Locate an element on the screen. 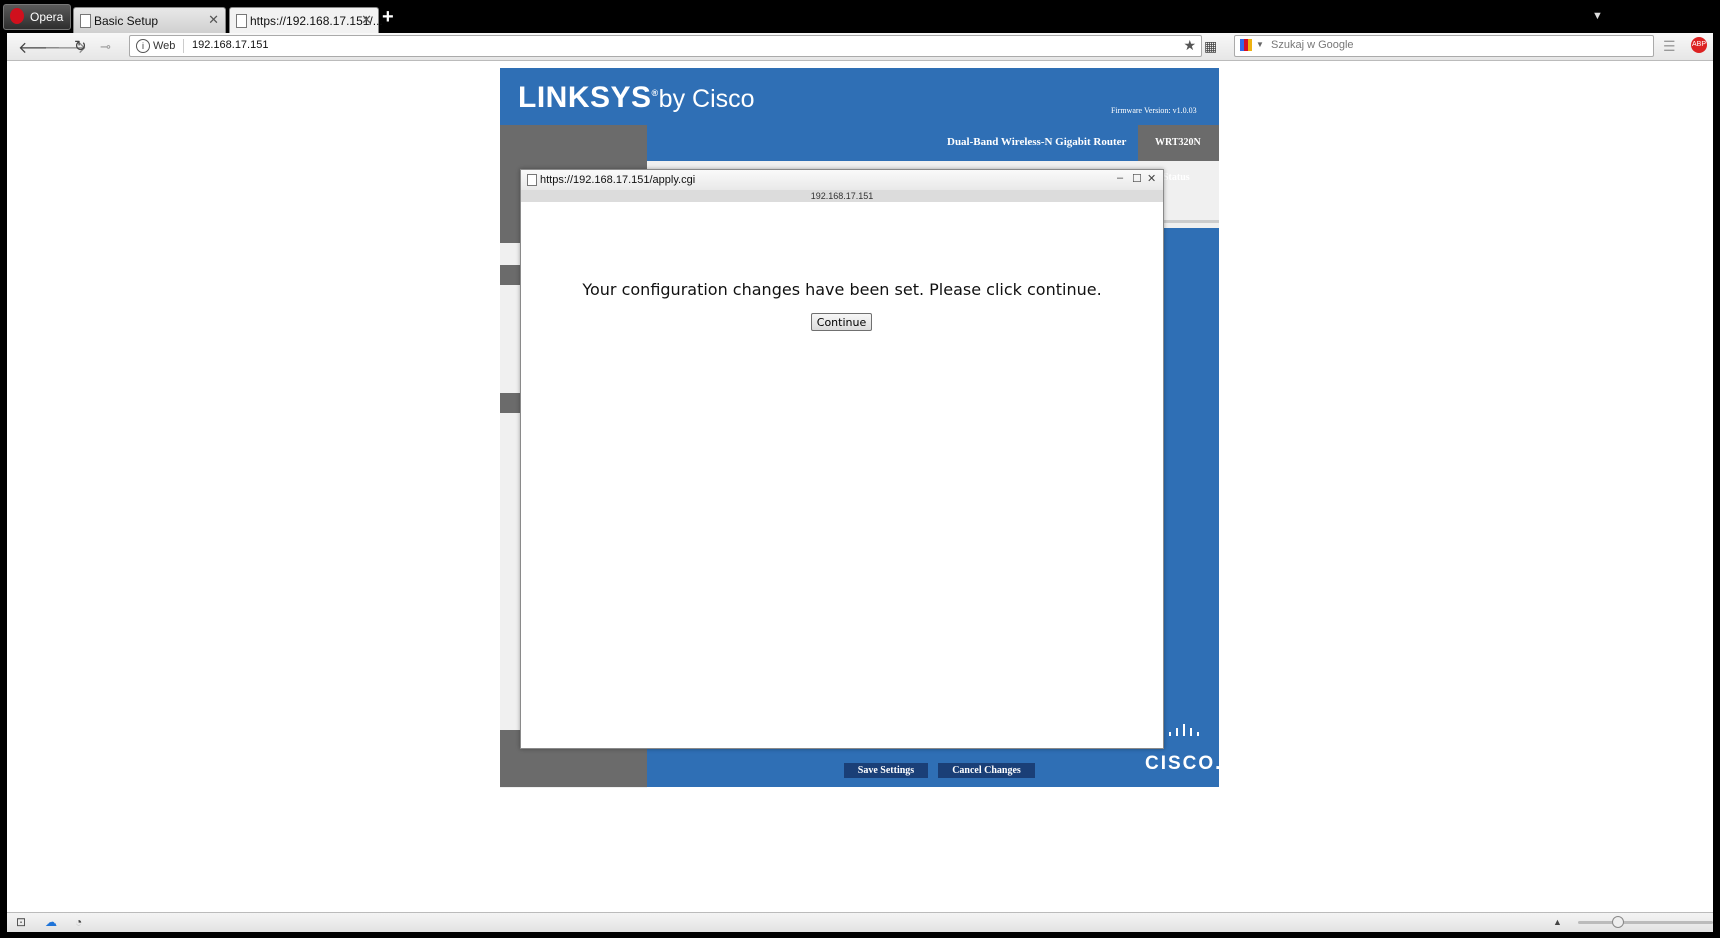 The height and width of the screenshot is (938, 1720). web-label: Web is located at coordinates (164, 46).